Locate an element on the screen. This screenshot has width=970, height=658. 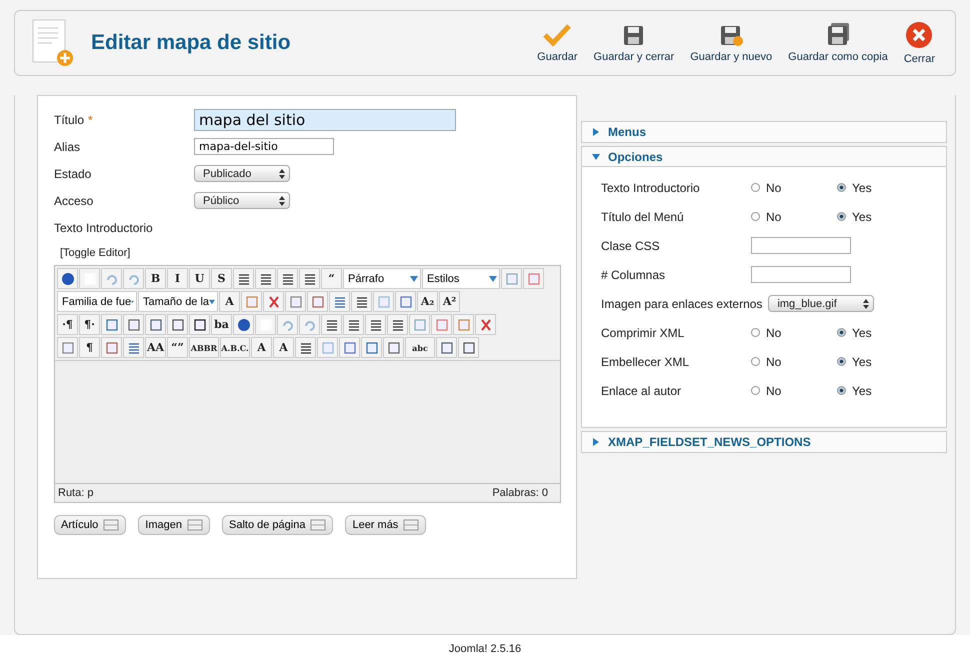
select-field: Publicado is located at coordinates (242, 173).